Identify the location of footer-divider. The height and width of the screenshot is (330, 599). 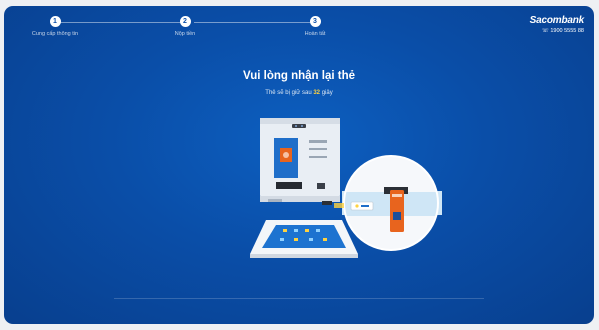
(299, 298).